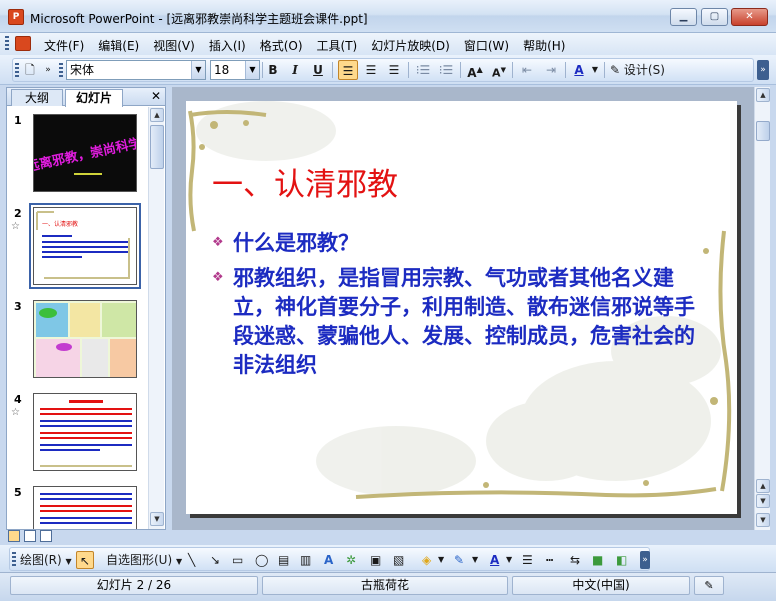  What do you see at coordinates (118, 45) in the screenshot?
I see `menu-edit: 编辑(E)` at bounding box center [118, 45].